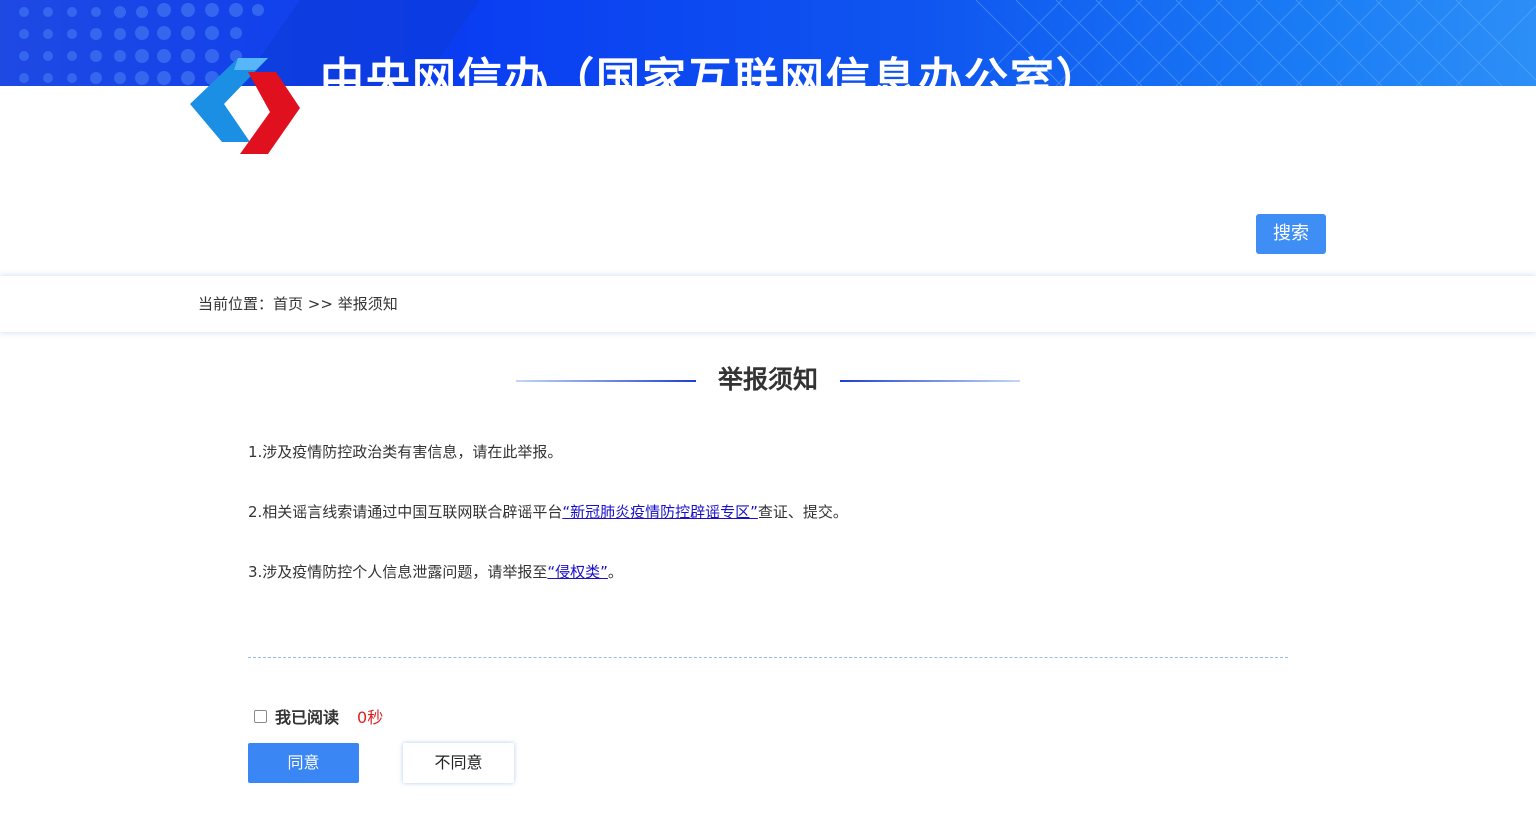 This screenshot has height=824, width=1536. What do you see at coordinates (660, 512) in the screenshot?
I see `rumor-zone-link: “新冠肺炎疫情防控辟谣专区”` at bounding box center [660, 512].